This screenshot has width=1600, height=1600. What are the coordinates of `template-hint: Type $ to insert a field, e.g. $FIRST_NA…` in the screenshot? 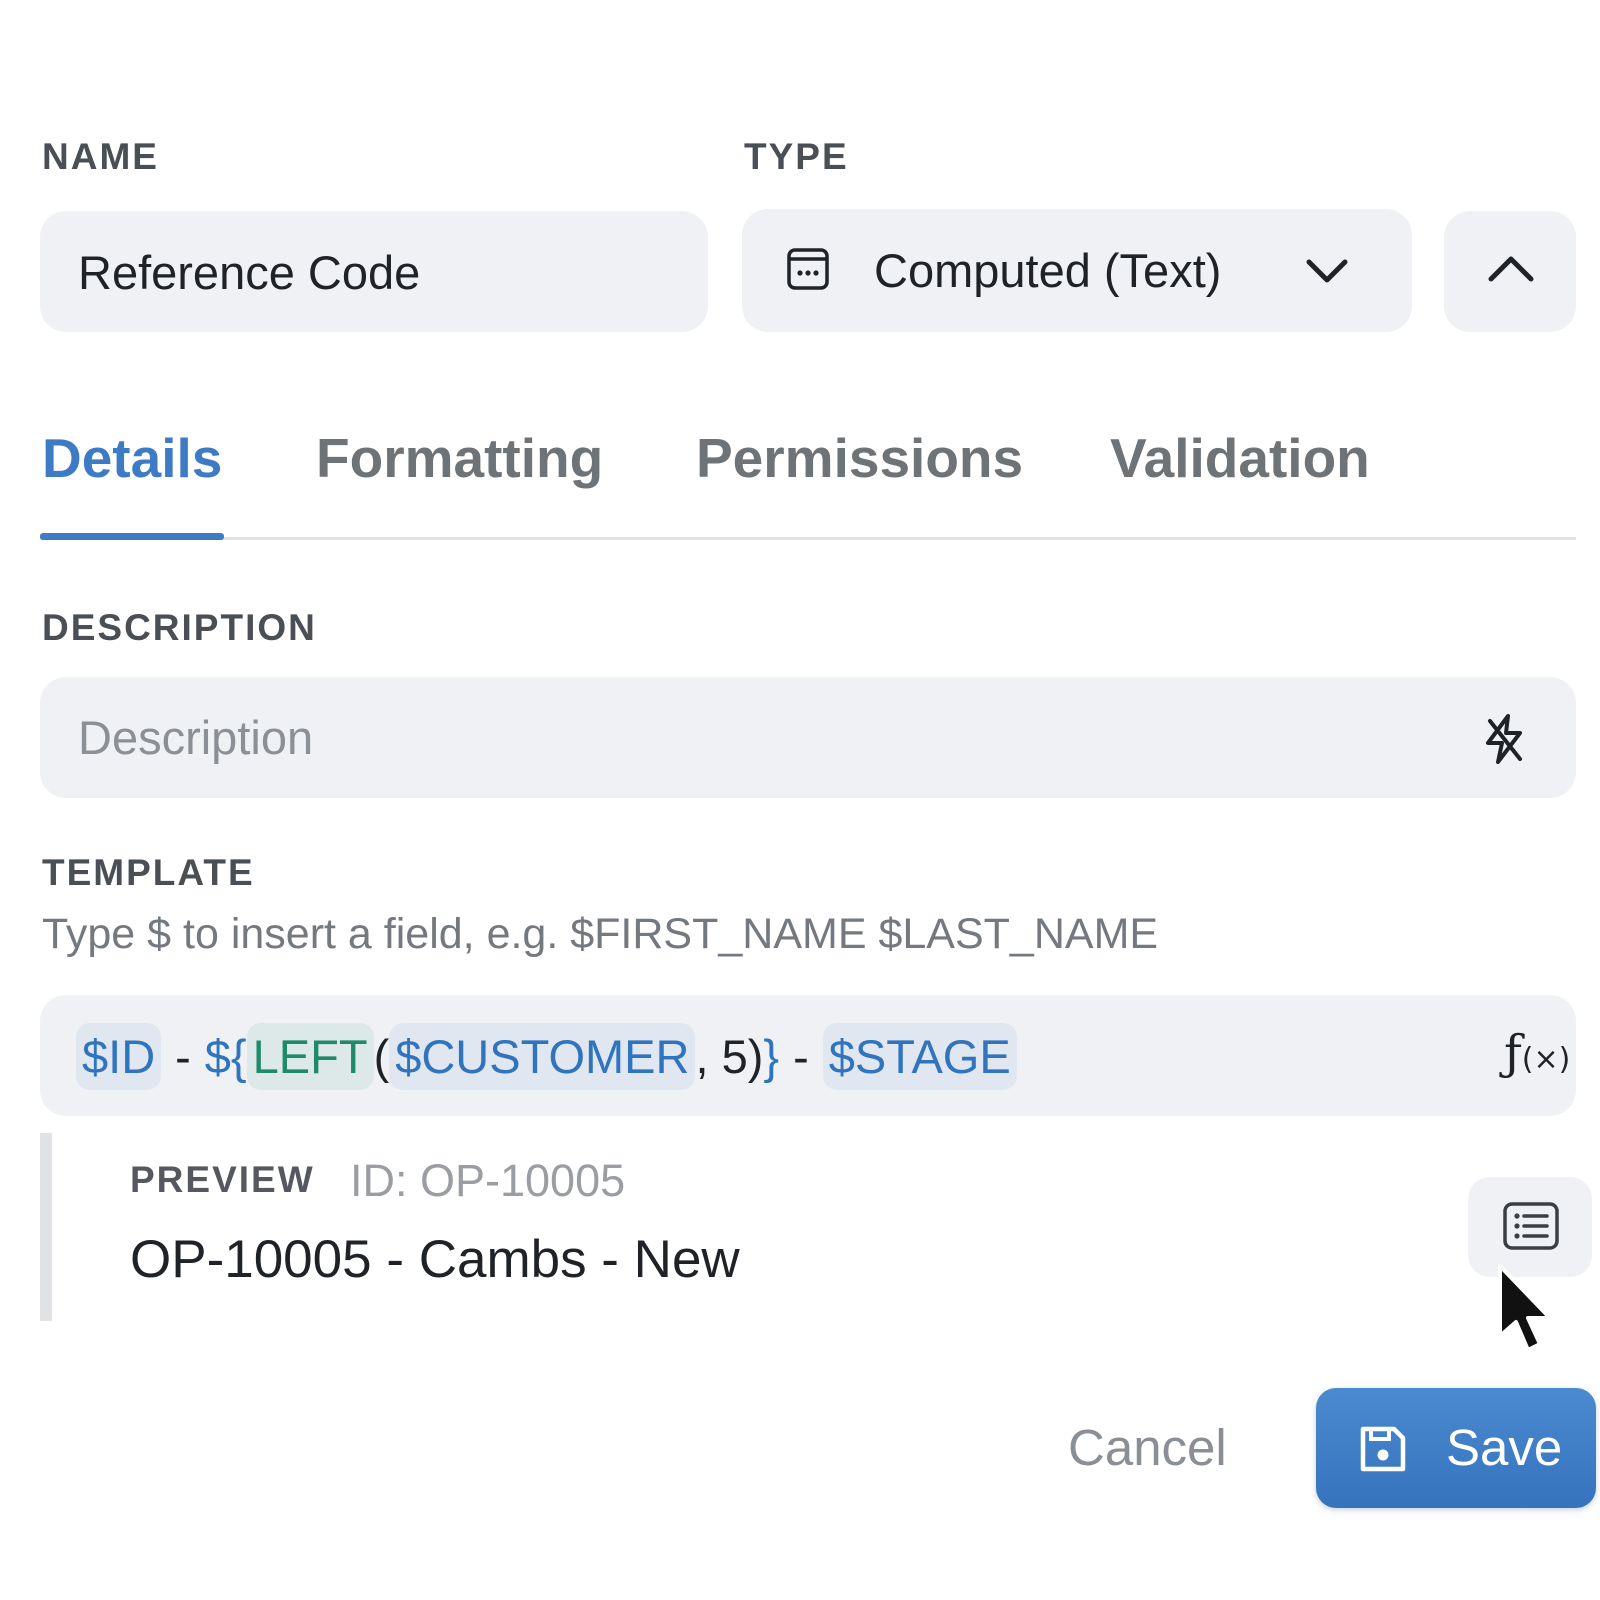 It's located at (600, 934).